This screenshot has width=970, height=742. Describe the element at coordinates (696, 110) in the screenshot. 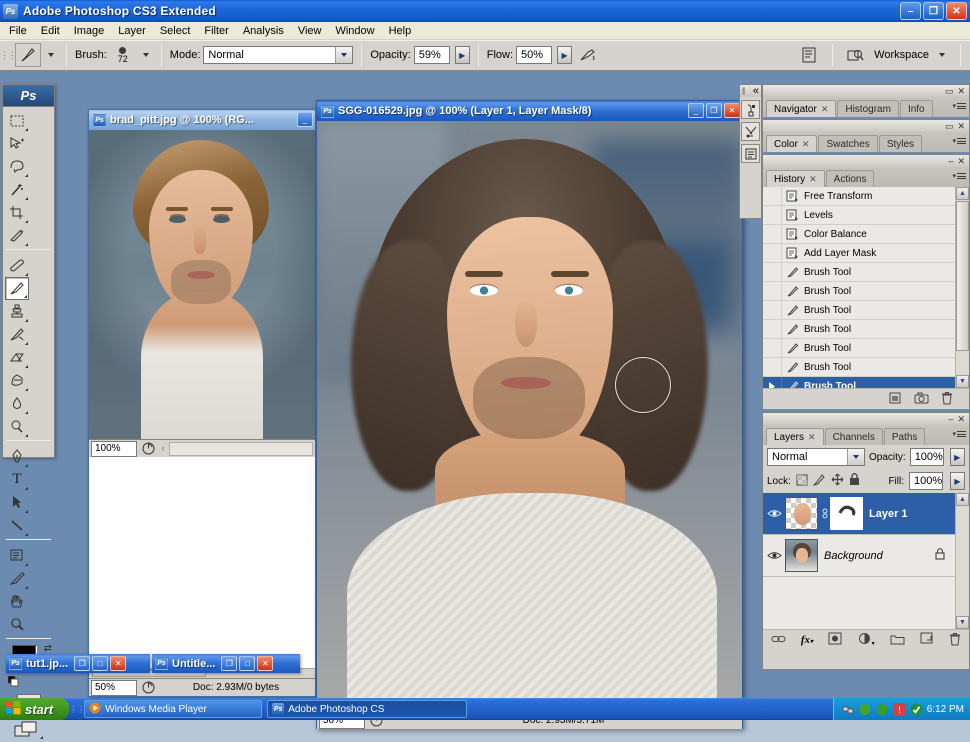

I see `document-minimize-button: _` at that location.